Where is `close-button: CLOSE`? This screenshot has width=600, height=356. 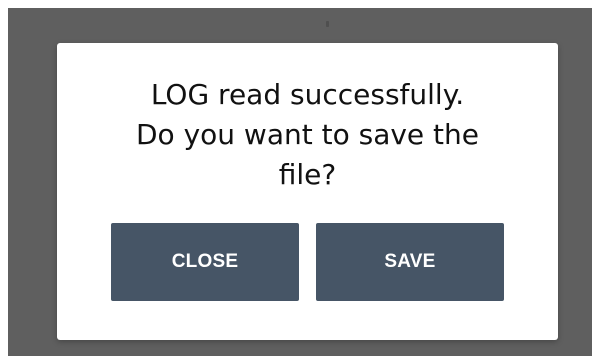 close-button: CLOSE is located at coordinates (205, 262).